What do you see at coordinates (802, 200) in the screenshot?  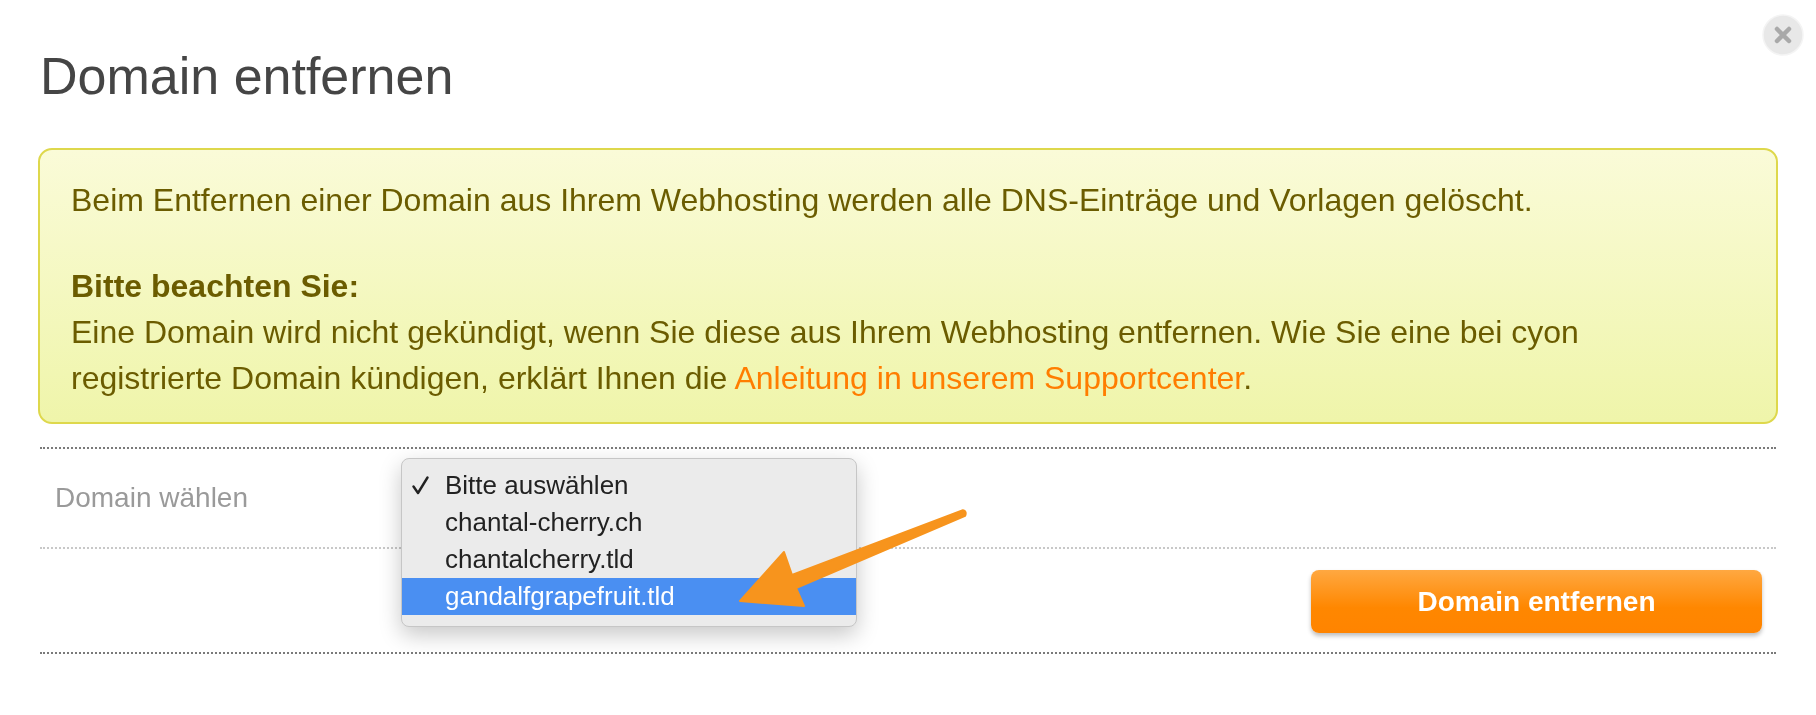 I see `notice-message: Beim Entfernen einer Domain aus Ihrem Webhosting werden alle DNS-Einträge und Vorlagen gelöscht.` at bounding box center [802, 200].